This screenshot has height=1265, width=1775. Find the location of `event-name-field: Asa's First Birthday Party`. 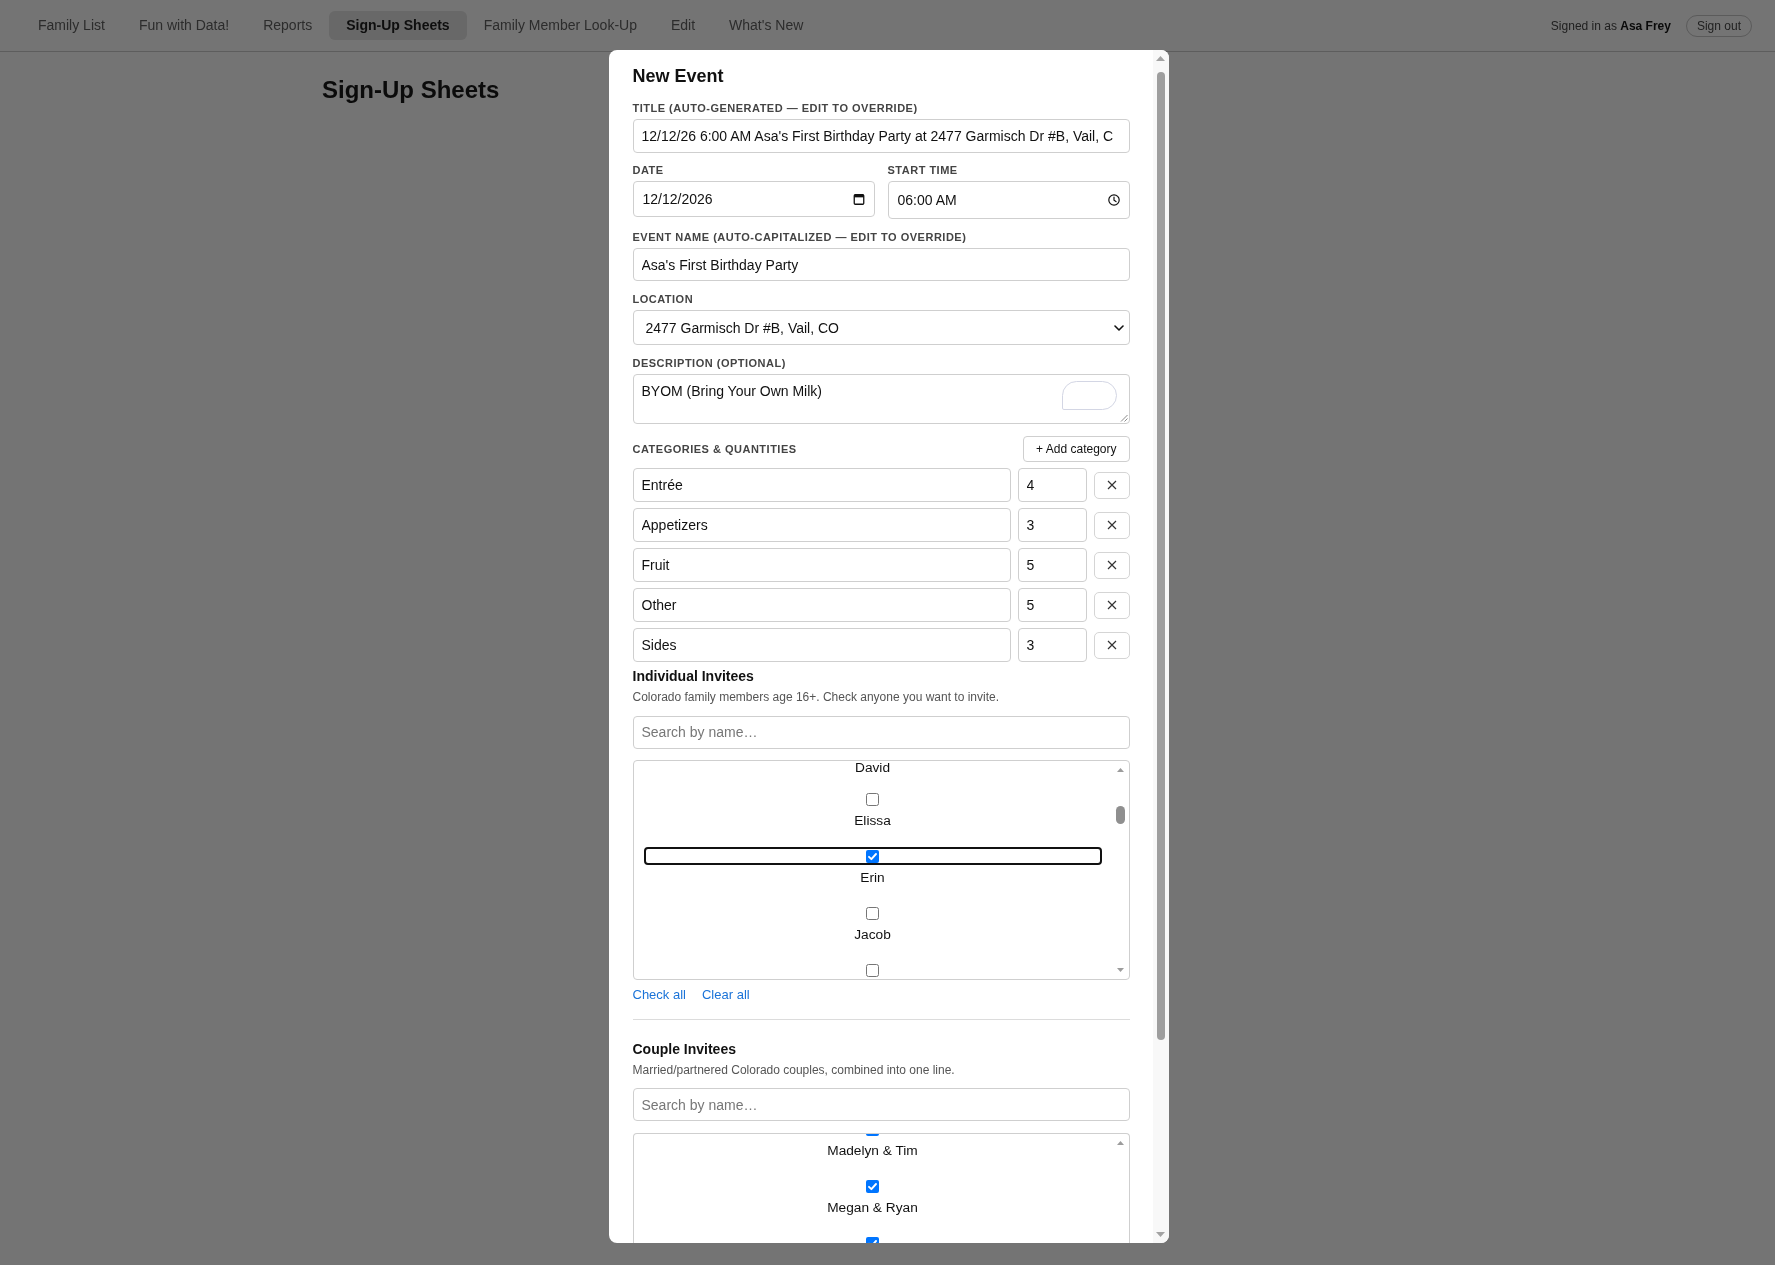

event-name-field: Asa's First Birthday Party is located at coordinates (881, 264).